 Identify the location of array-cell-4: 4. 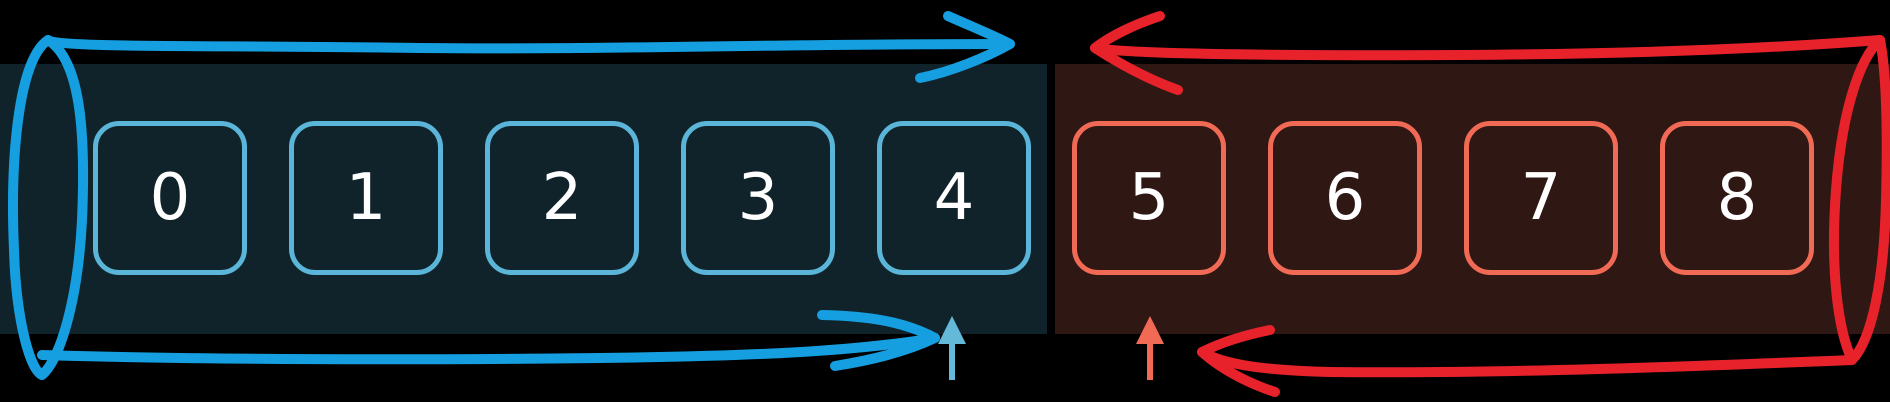
(954, 198).